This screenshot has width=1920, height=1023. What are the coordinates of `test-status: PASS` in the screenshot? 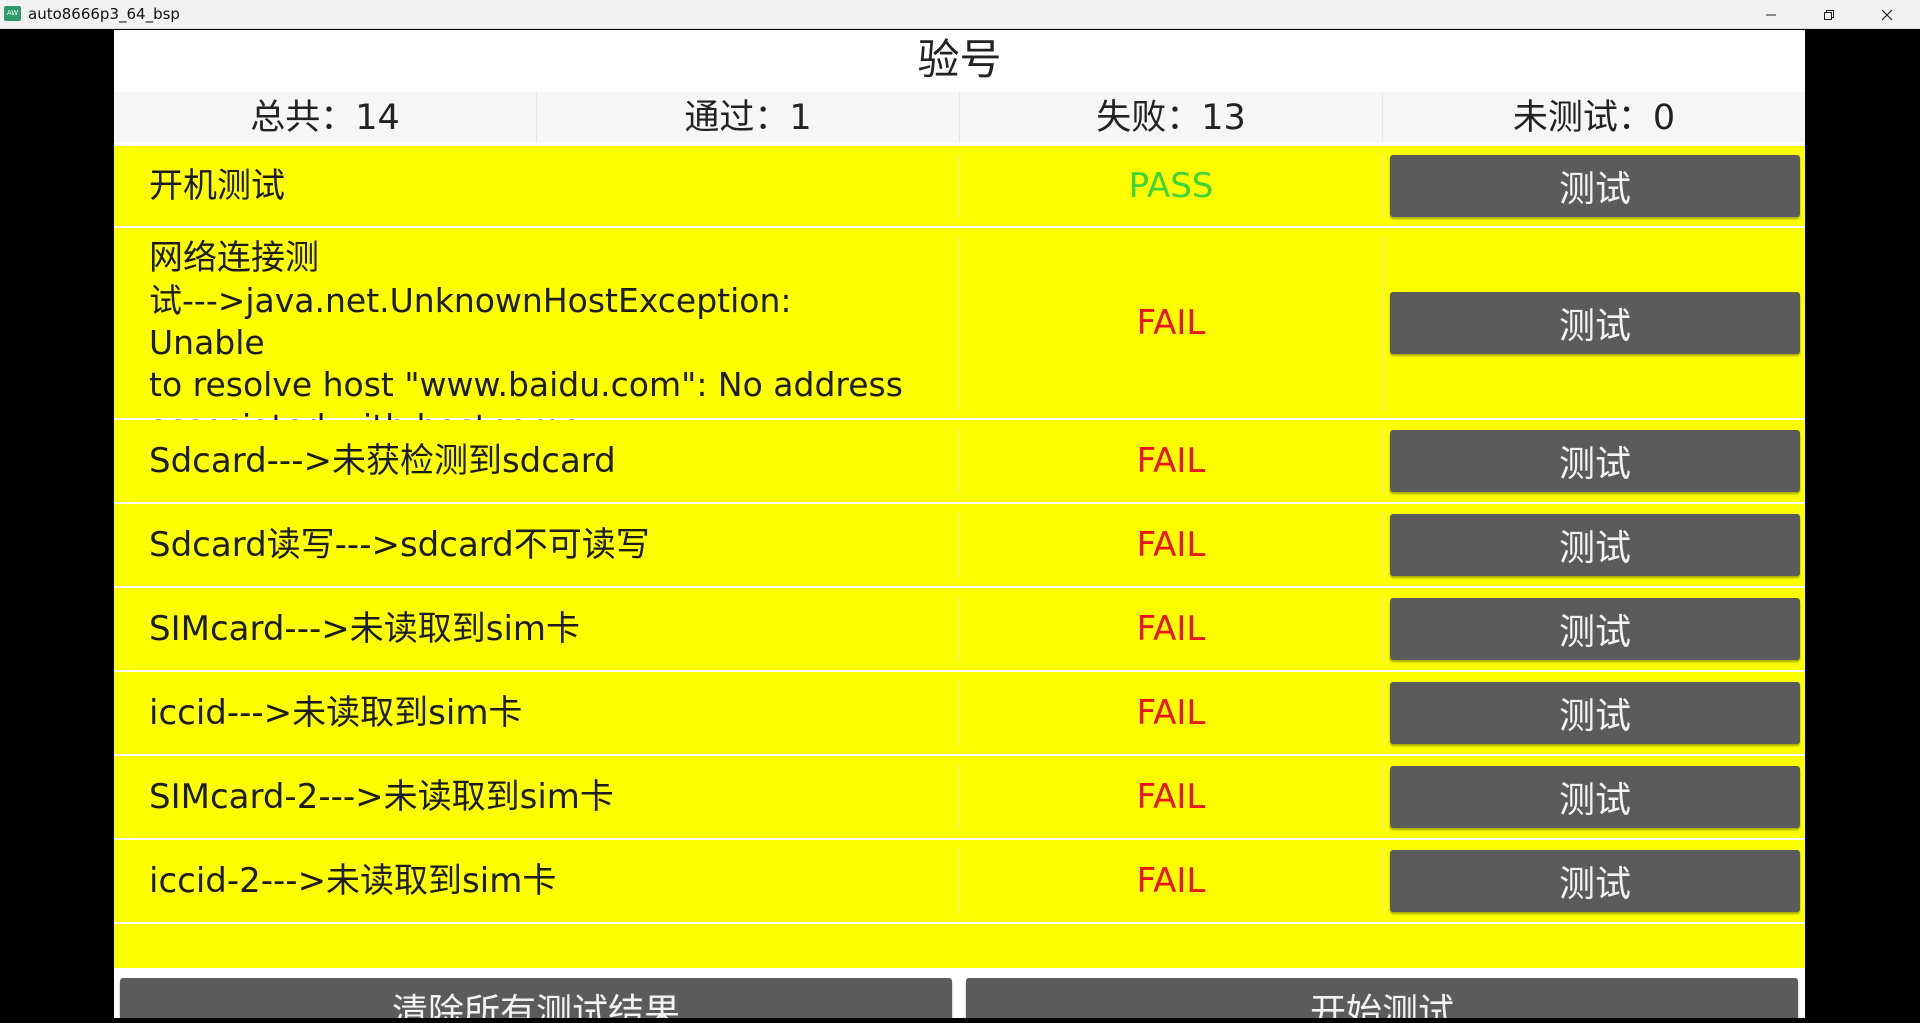 It's located at (1171, 186).